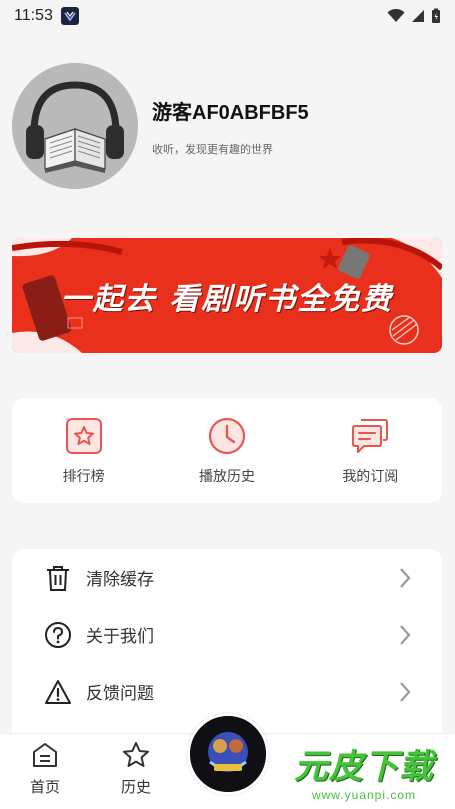 The height and width of the screenshot is (809, 455). I want to click on play-history-button: 播放历史, so click(227, 451).